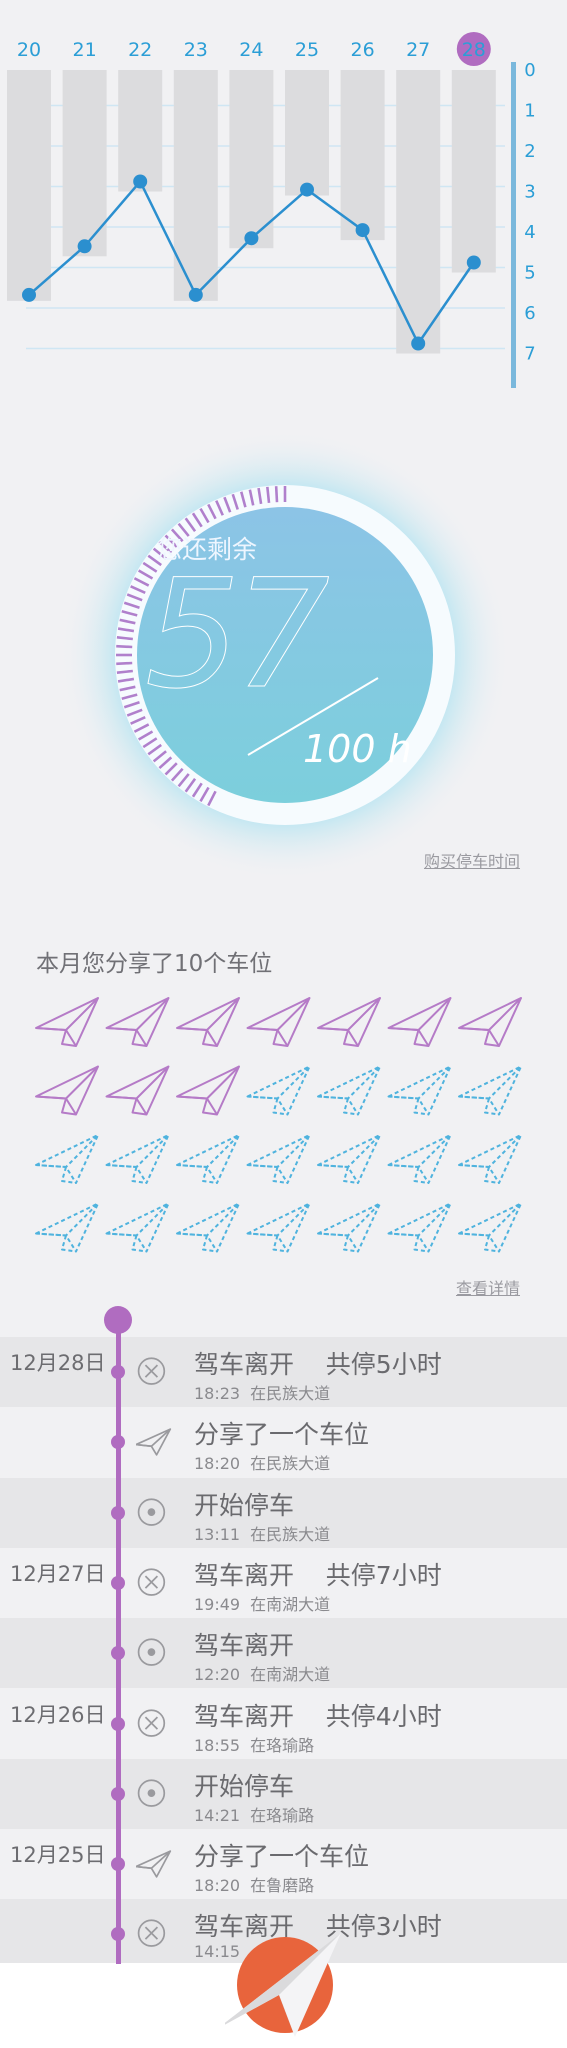  What do you see at coordinates (118, 1320) in the screenshot?
I see `timeline-start-dot` at bounding box center [118, 1320].